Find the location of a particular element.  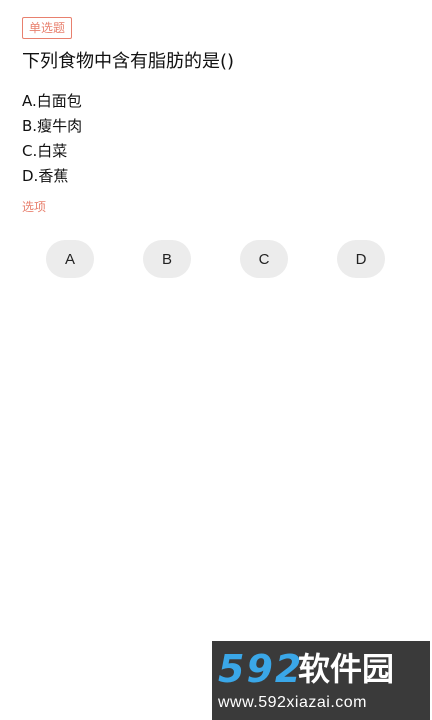

option-text: 香蕉 is located at coordinates (53, 176).